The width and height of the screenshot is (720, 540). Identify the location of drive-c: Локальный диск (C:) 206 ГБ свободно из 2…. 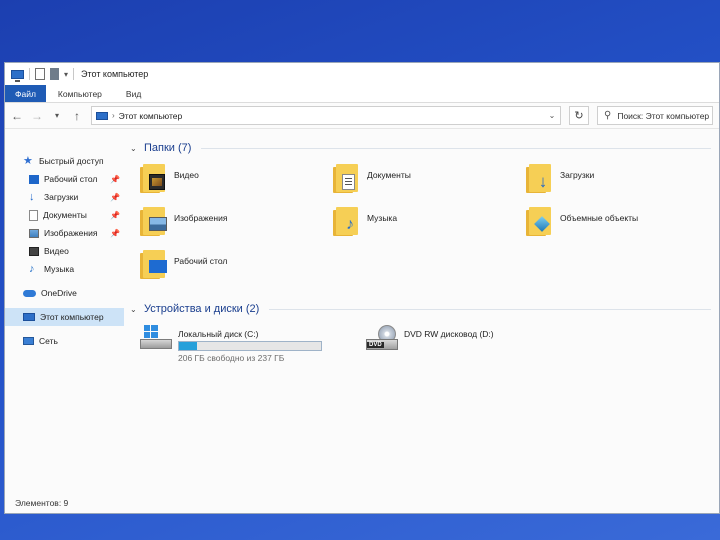
(245, 344).